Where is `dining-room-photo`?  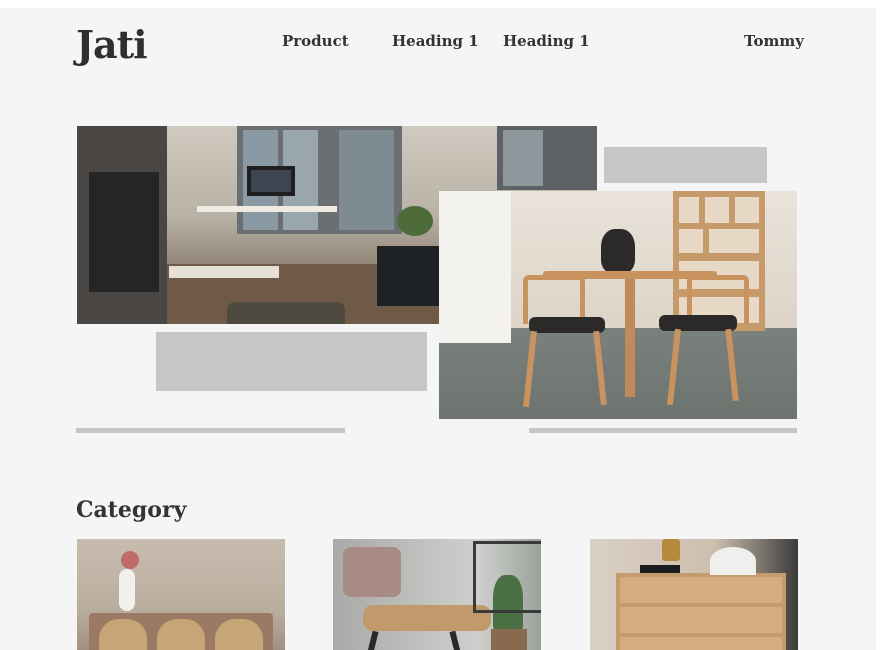
dining-room-photo is located at coordinates (618, 305).